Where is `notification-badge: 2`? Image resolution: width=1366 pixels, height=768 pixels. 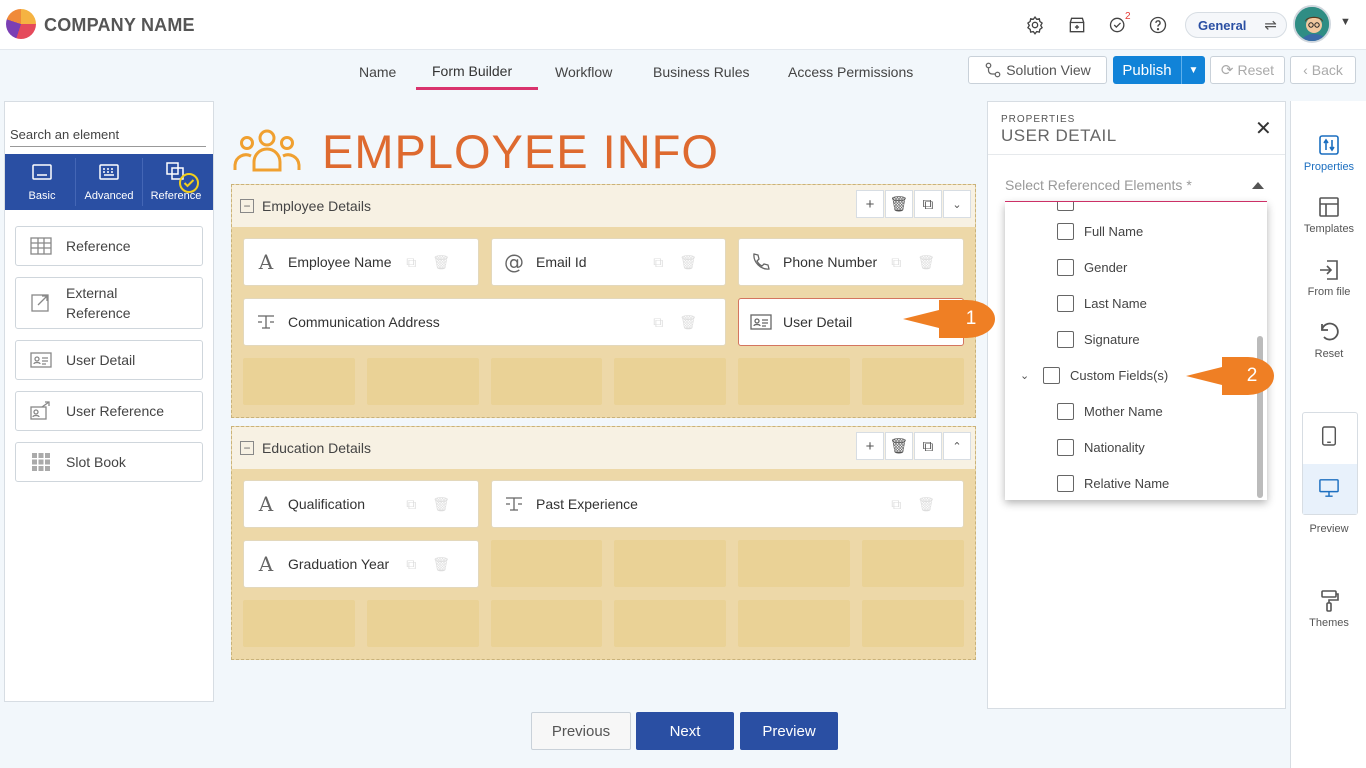 notification-badge: 2 is located at coordinates (1128, 16).